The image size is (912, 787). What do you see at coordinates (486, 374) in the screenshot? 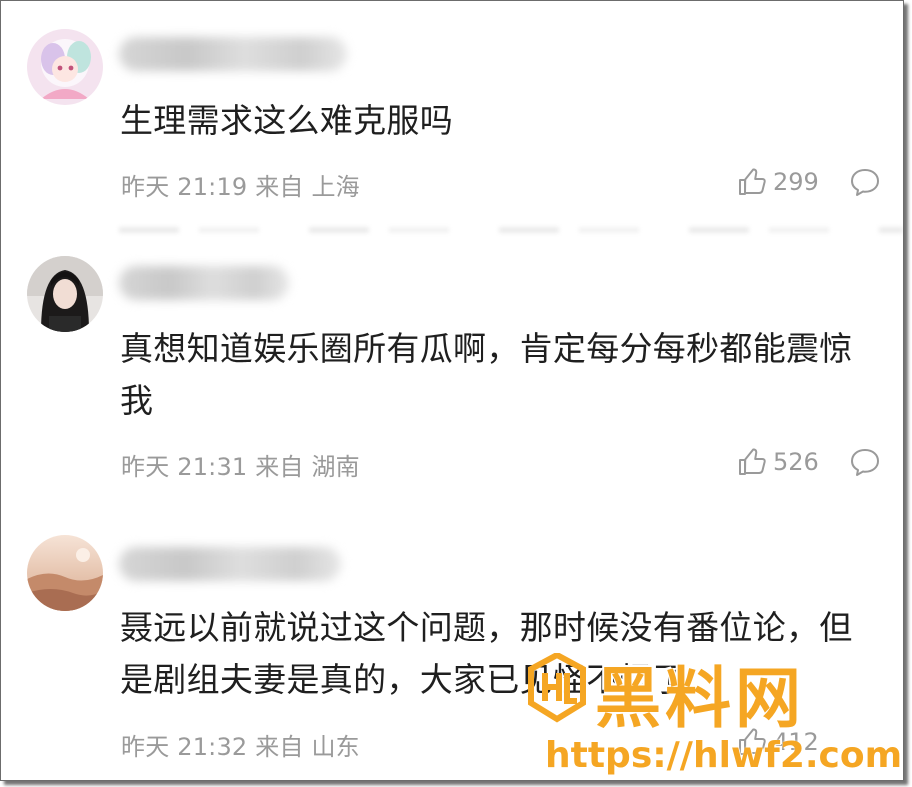
I see `comment-text: 真想知道娱乐圈所有瓜啊，肯定每分每秒都能震惊我` at bounding box center [486, 374].